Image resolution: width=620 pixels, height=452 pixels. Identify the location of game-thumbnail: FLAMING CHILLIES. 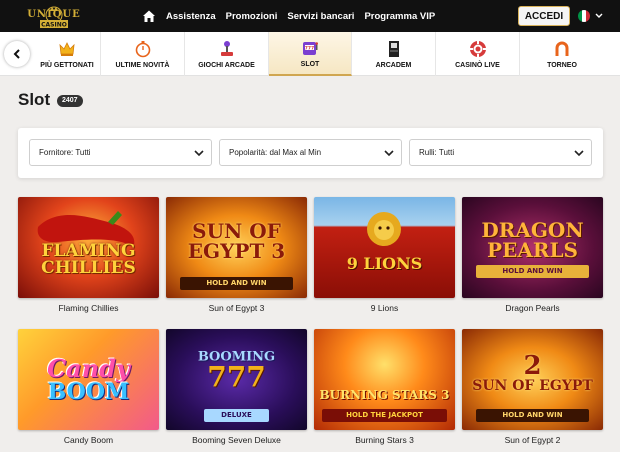
(88, 247).